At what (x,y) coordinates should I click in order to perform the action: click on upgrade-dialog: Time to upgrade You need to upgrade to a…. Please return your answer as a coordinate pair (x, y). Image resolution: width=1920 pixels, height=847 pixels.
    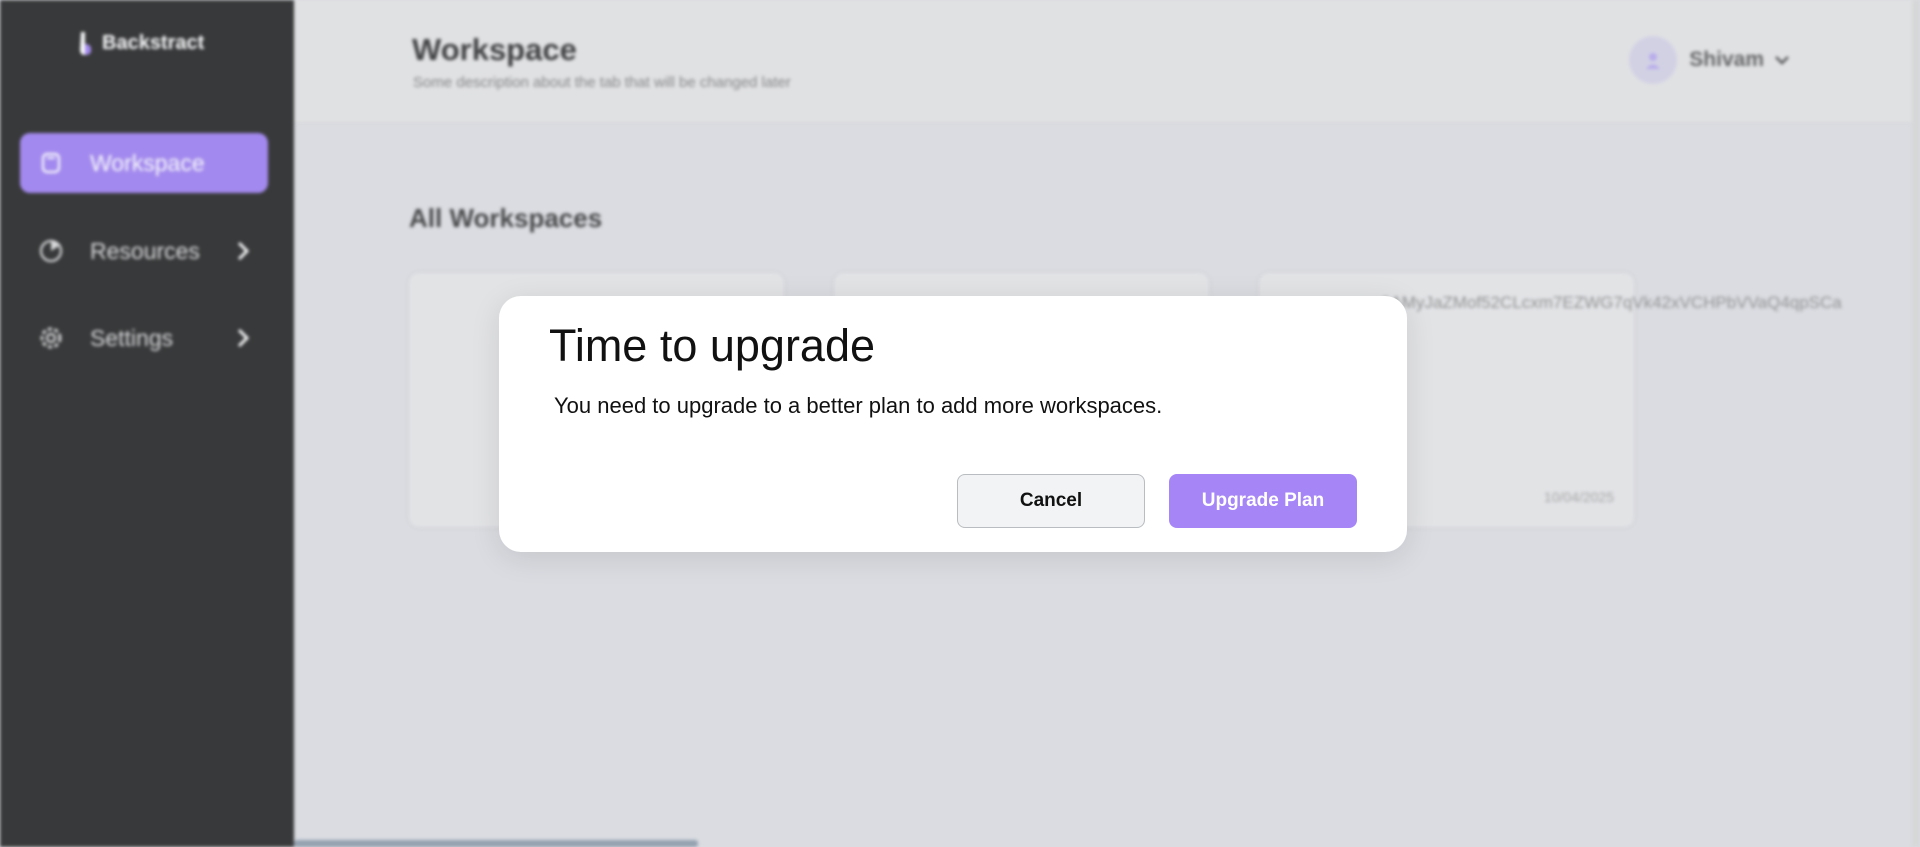
    Looking at the image, I should click on (953, 424).